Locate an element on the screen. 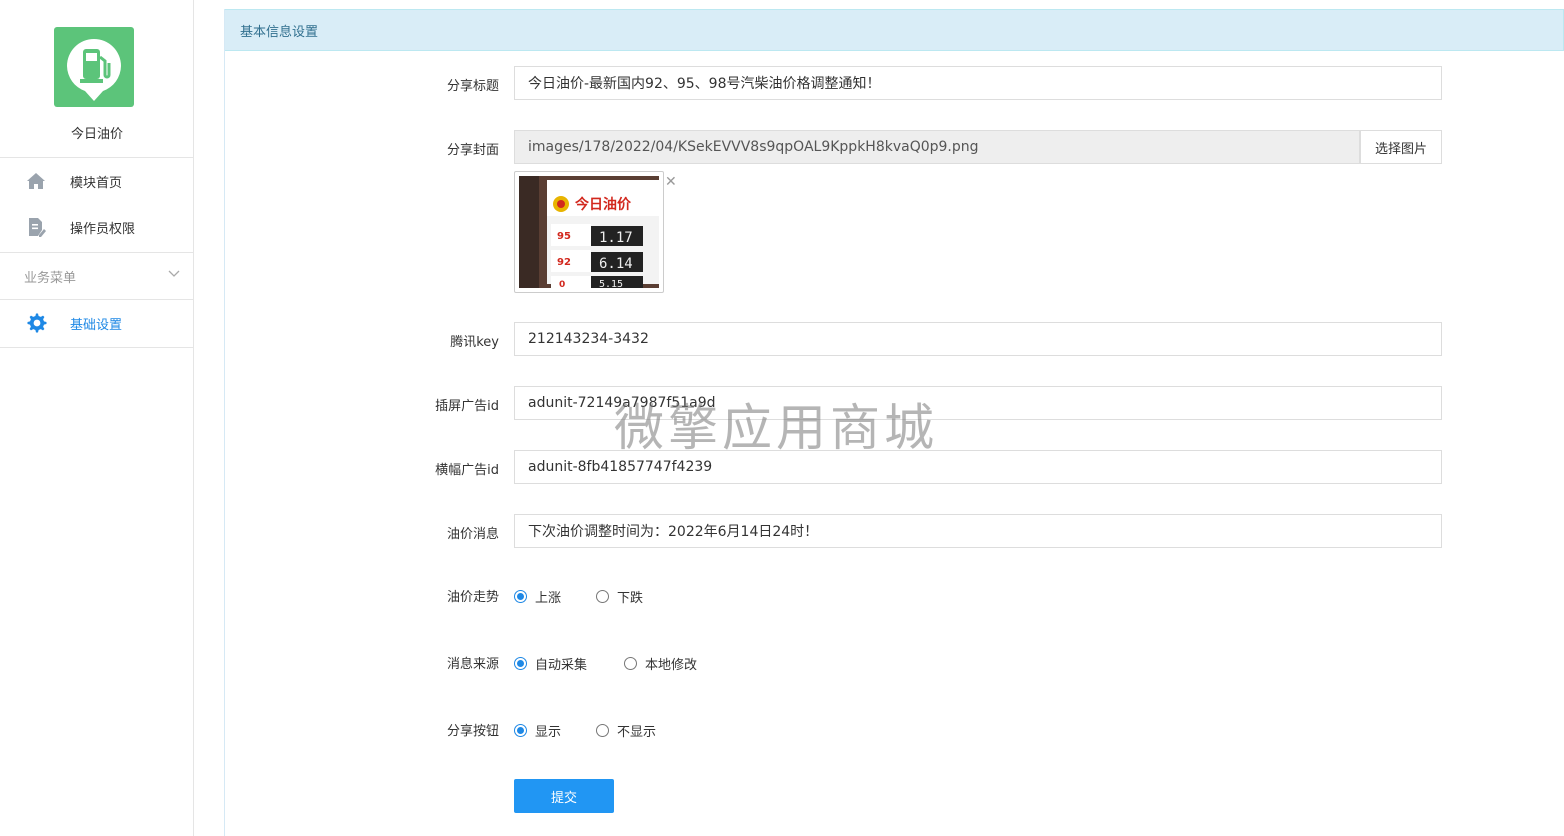 The image size is (1564, 836). cover-thumbnail: 今日油价 95 1.17 92 6.14 0 5.15 is located at coordinates (589, 232).